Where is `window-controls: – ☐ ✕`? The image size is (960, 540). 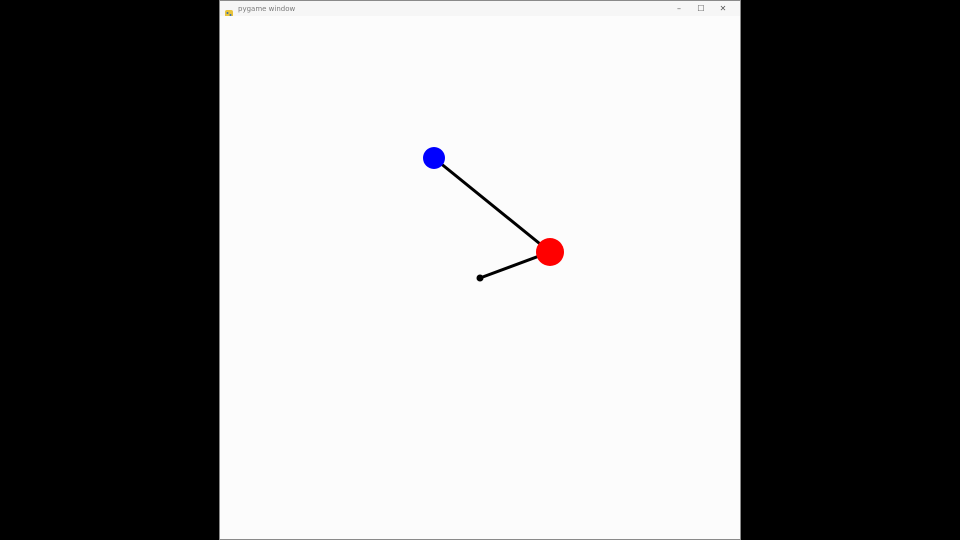 window-controls: – ☐ ✕ is located at coordinates (701, 8).